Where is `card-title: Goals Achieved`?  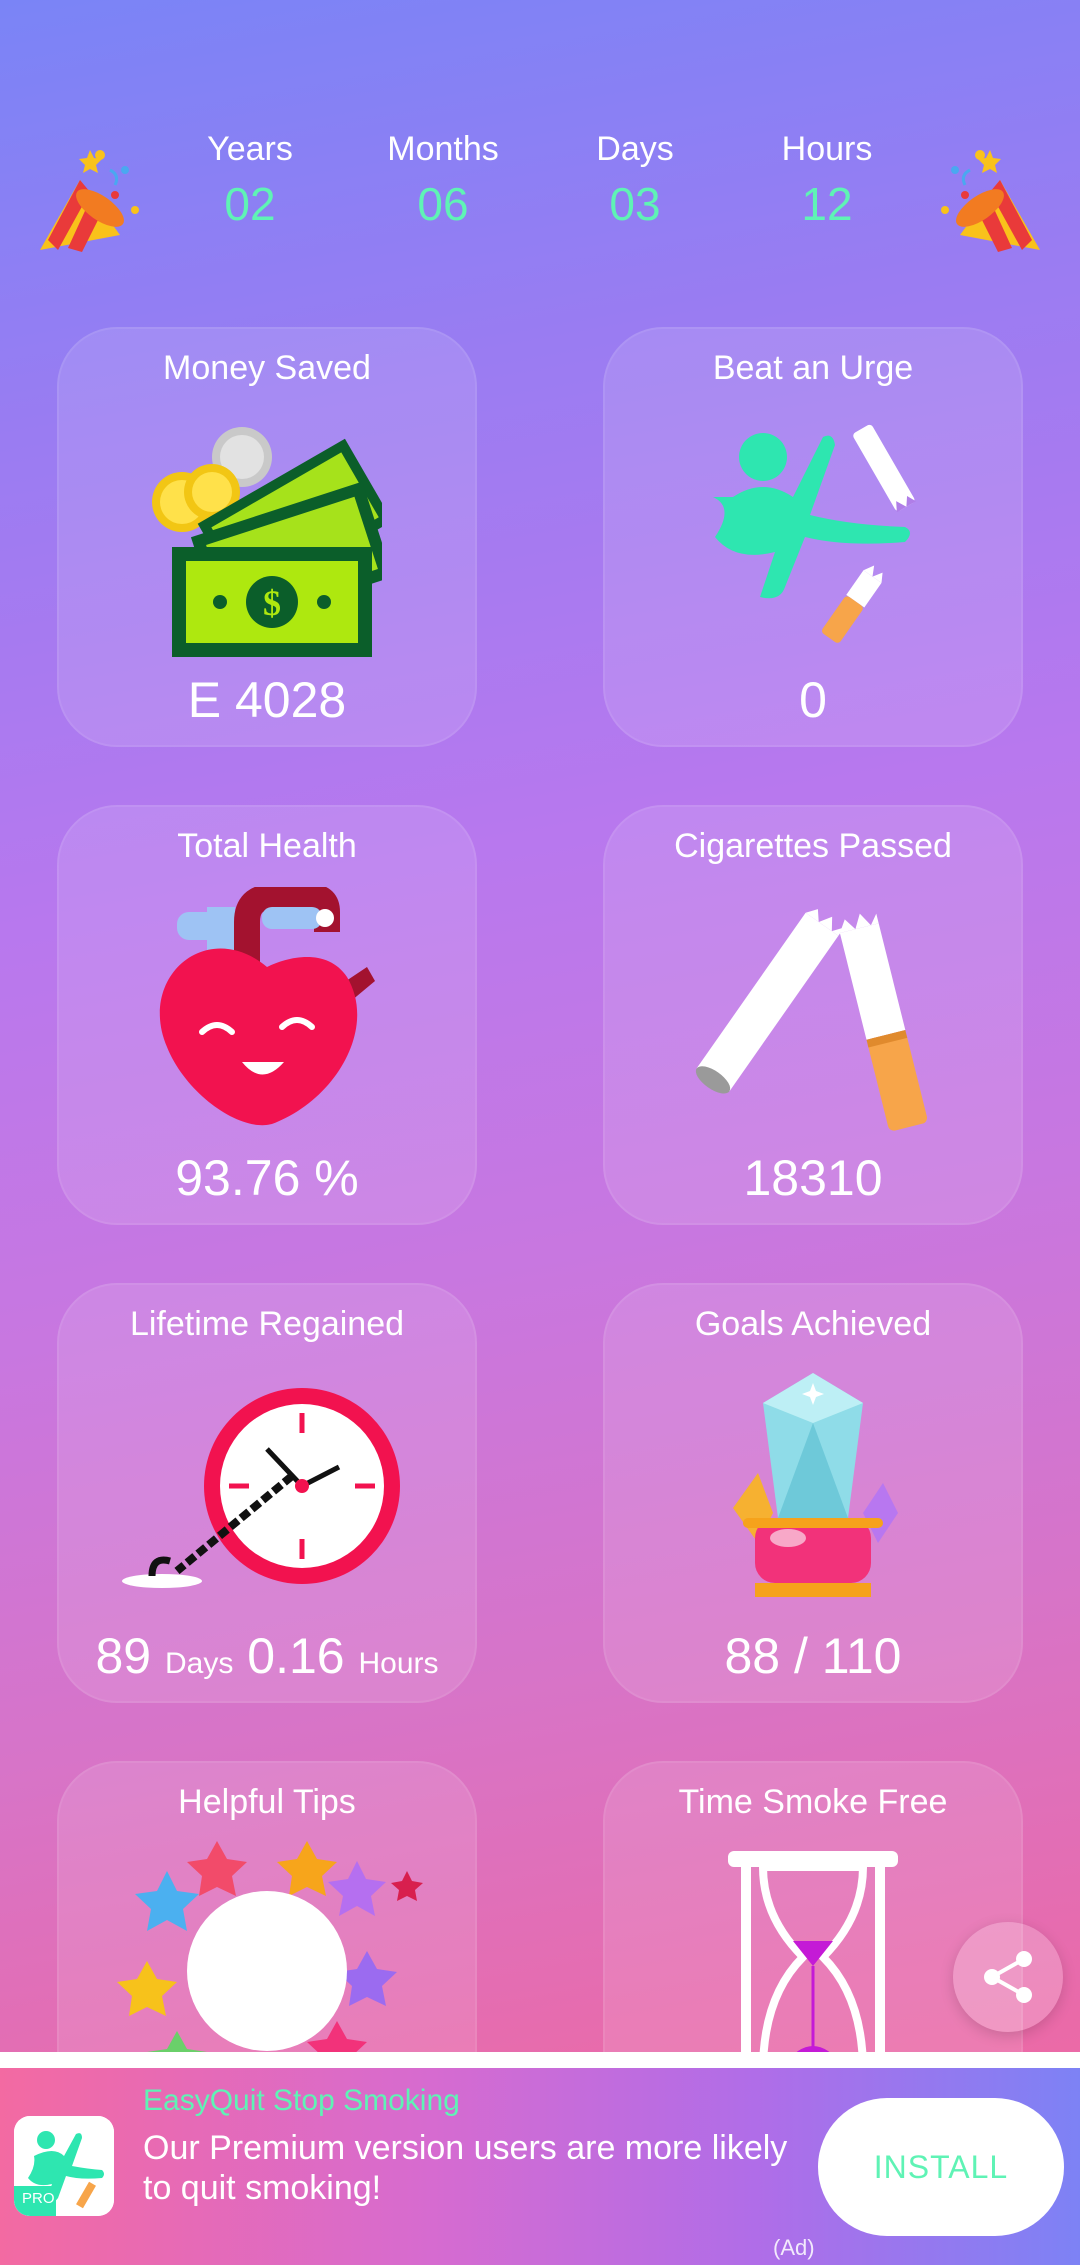 card-title: Goals Achieved is located at coordinates (813, 1324).